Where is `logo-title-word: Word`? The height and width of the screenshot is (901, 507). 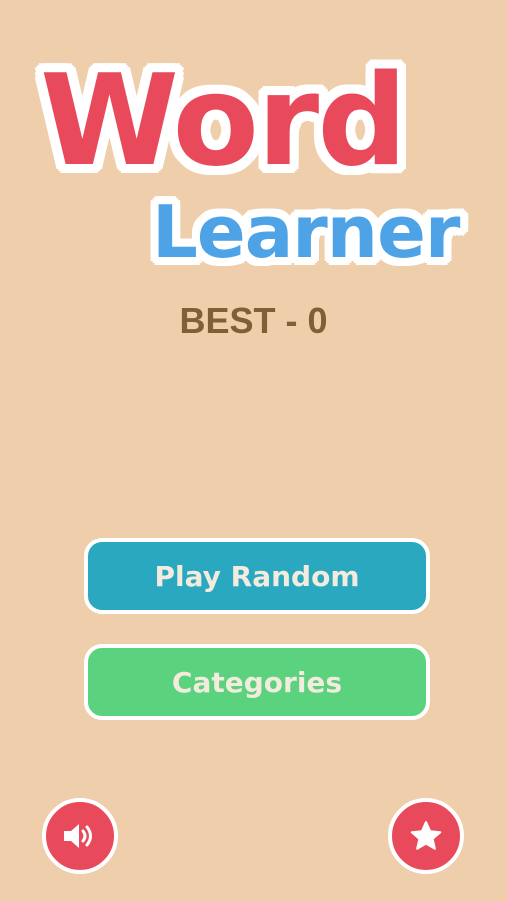
logo-title-word: Word is located at coordinates (223, 120).